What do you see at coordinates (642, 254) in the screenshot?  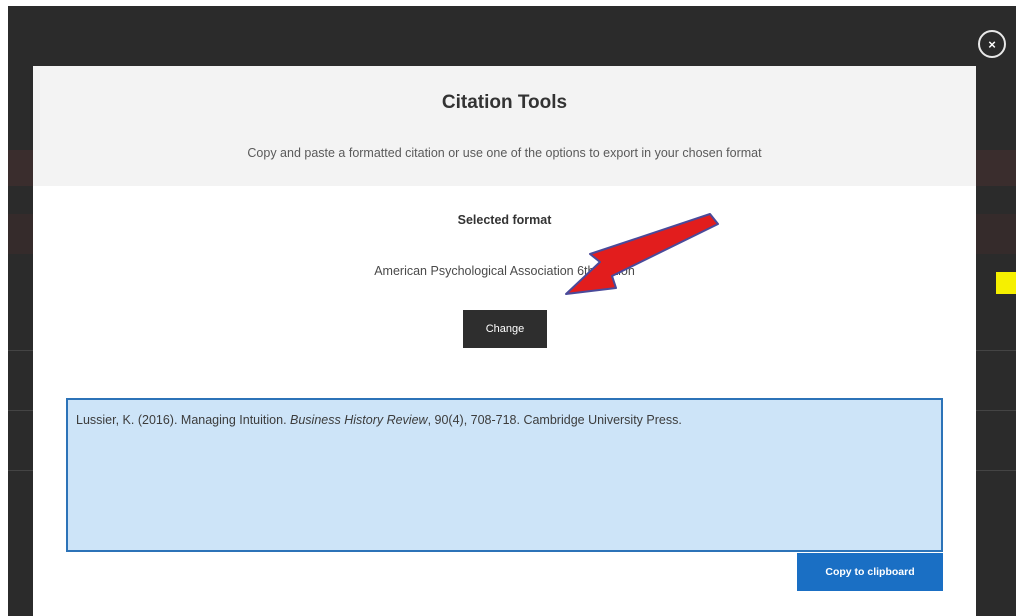 I see `annotation-arrow-icon` at bounding box center [642, 254].